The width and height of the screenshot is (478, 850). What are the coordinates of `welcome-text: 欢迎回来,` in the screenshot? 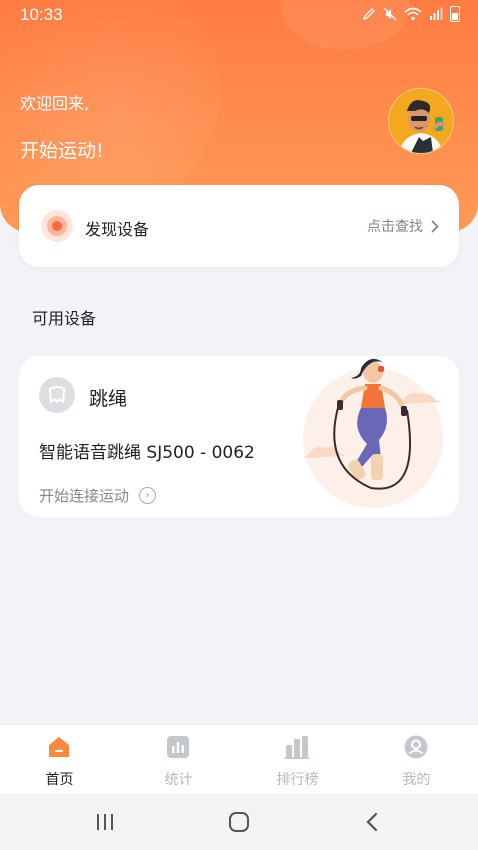 It's located at (55, 103).